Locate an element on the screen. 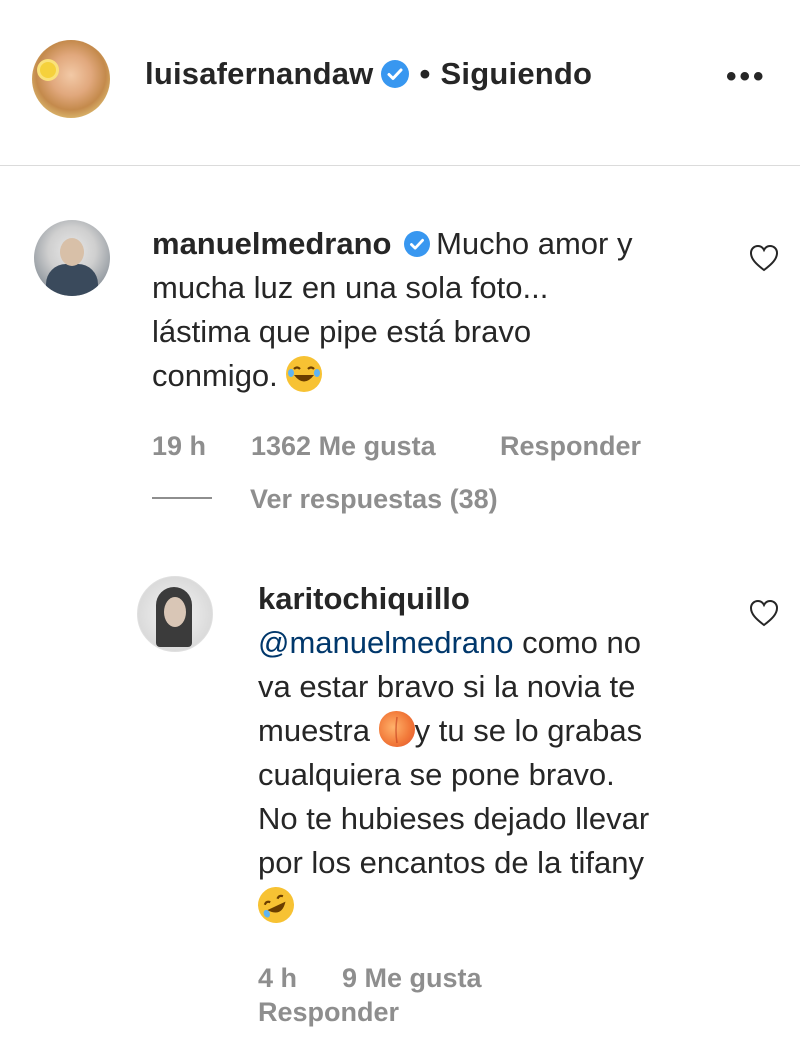  comment-text-line: lástima que pipe está bravo is located at coordinates (342, 331).